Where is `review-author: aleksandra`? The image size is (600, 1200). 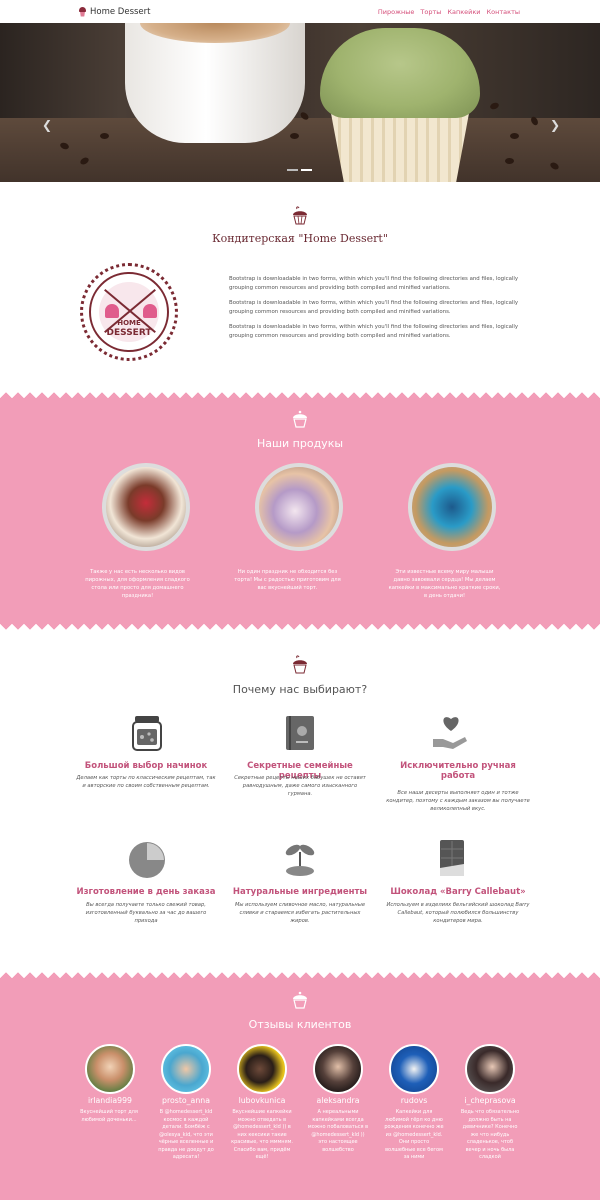
review-author: aleksandra is located at coordinates (338, 1100).